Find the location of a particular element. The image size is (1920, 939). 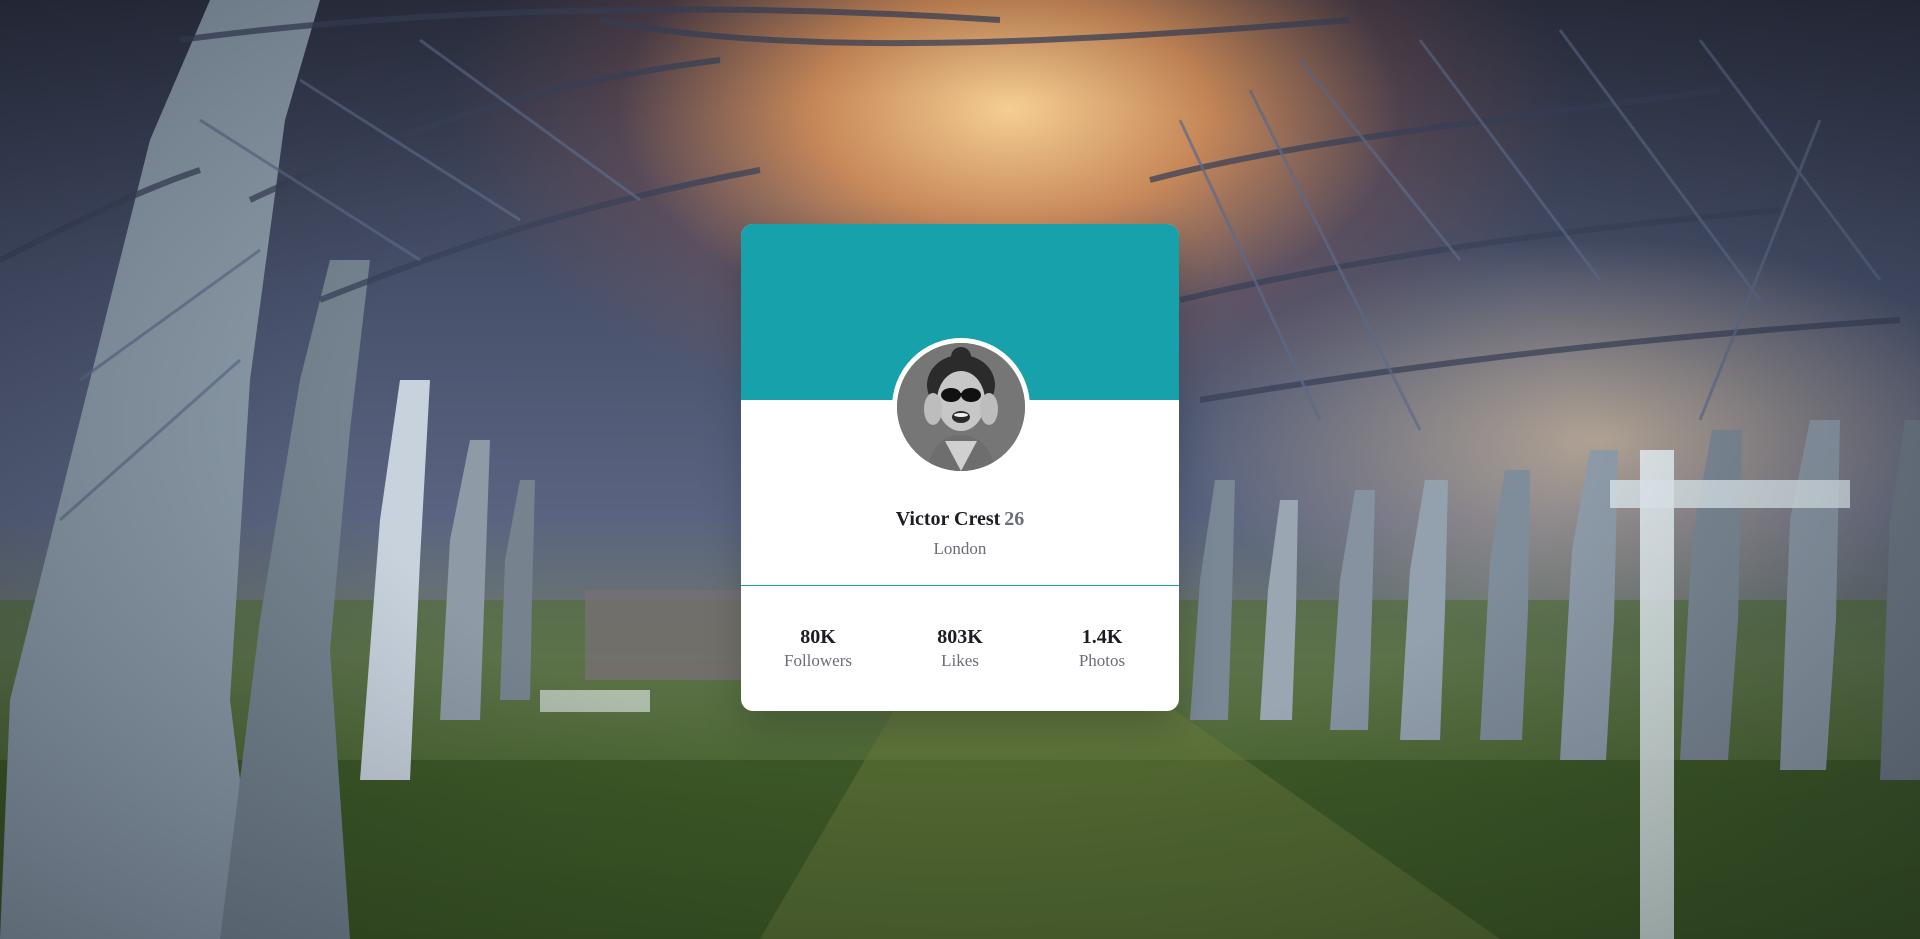

stat-value: 803K is located at coordinates (960, 637).